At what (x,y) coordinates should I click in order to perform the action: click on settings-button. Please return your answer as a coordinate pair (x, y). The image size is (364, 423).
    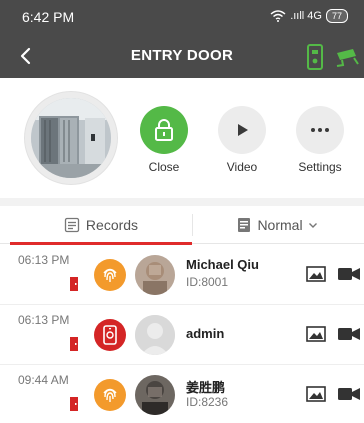
    Looking at the image, I should click on (320, 130).